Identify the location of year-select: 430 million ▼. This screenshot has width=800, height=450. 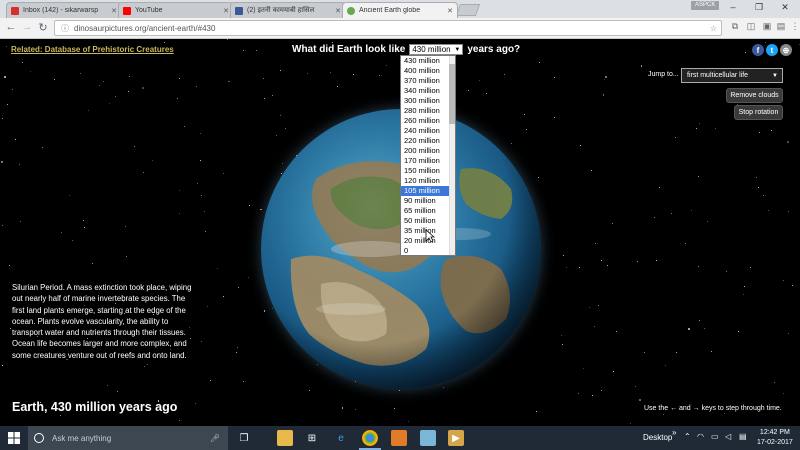
(436, 49).